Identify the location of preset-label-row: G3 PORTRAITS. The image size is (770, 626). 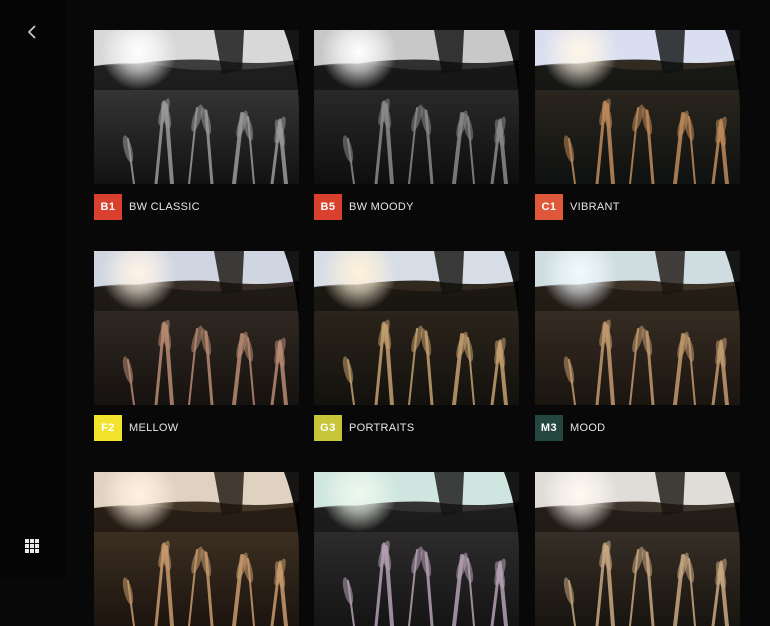
(416, 428).